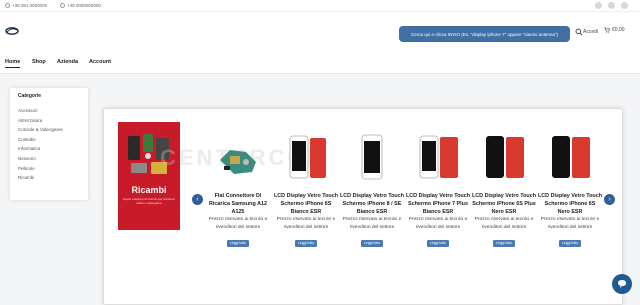 This screenshot has height=305, width=640. I want to click on nav-account: Account, so click(100, 62).